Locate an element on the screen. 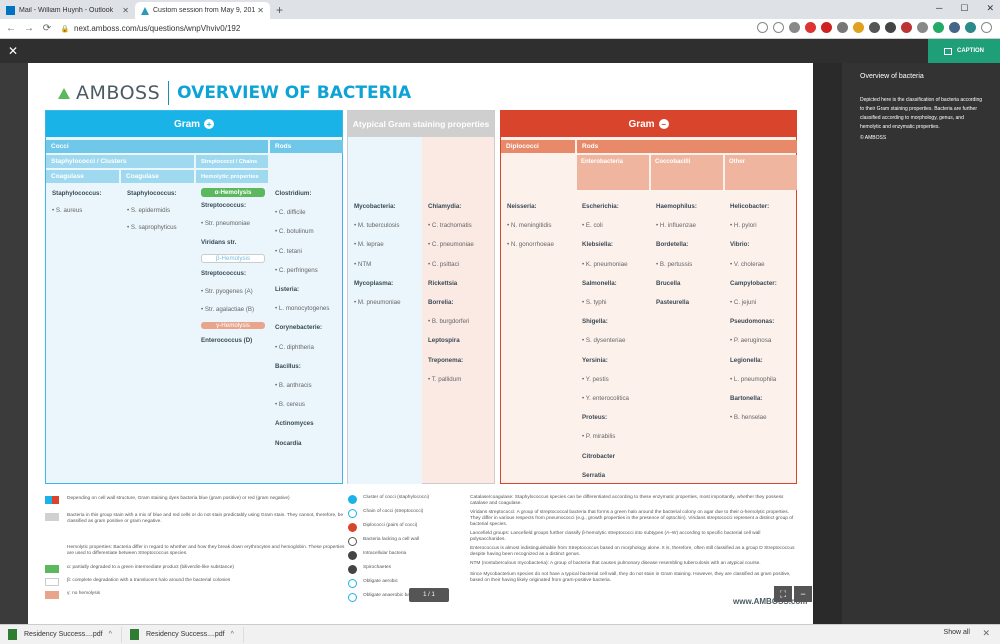 The image size is (1000, 644). maximize-icon: ☐ is located at coordinates (964, 8).